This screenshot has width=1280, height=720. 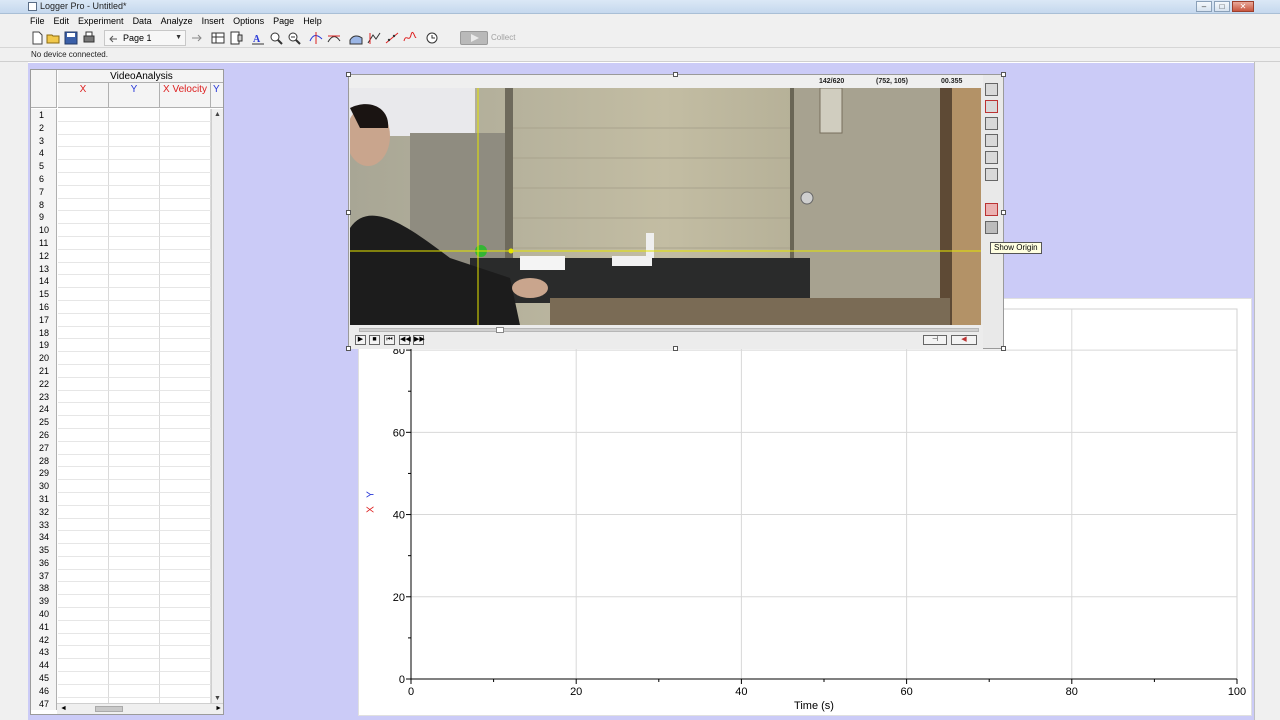 I want to click on table-row: 26, so click(x=127, y=435).